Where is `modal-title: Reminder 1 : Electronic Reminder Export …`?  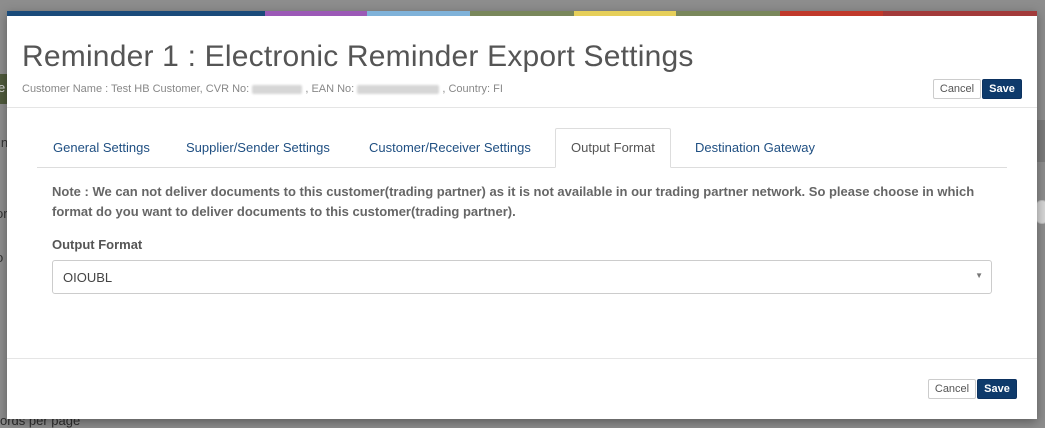 modal-title: Reminder 1 : Electronic Reminder Export … is located at coordinates (358, 56).